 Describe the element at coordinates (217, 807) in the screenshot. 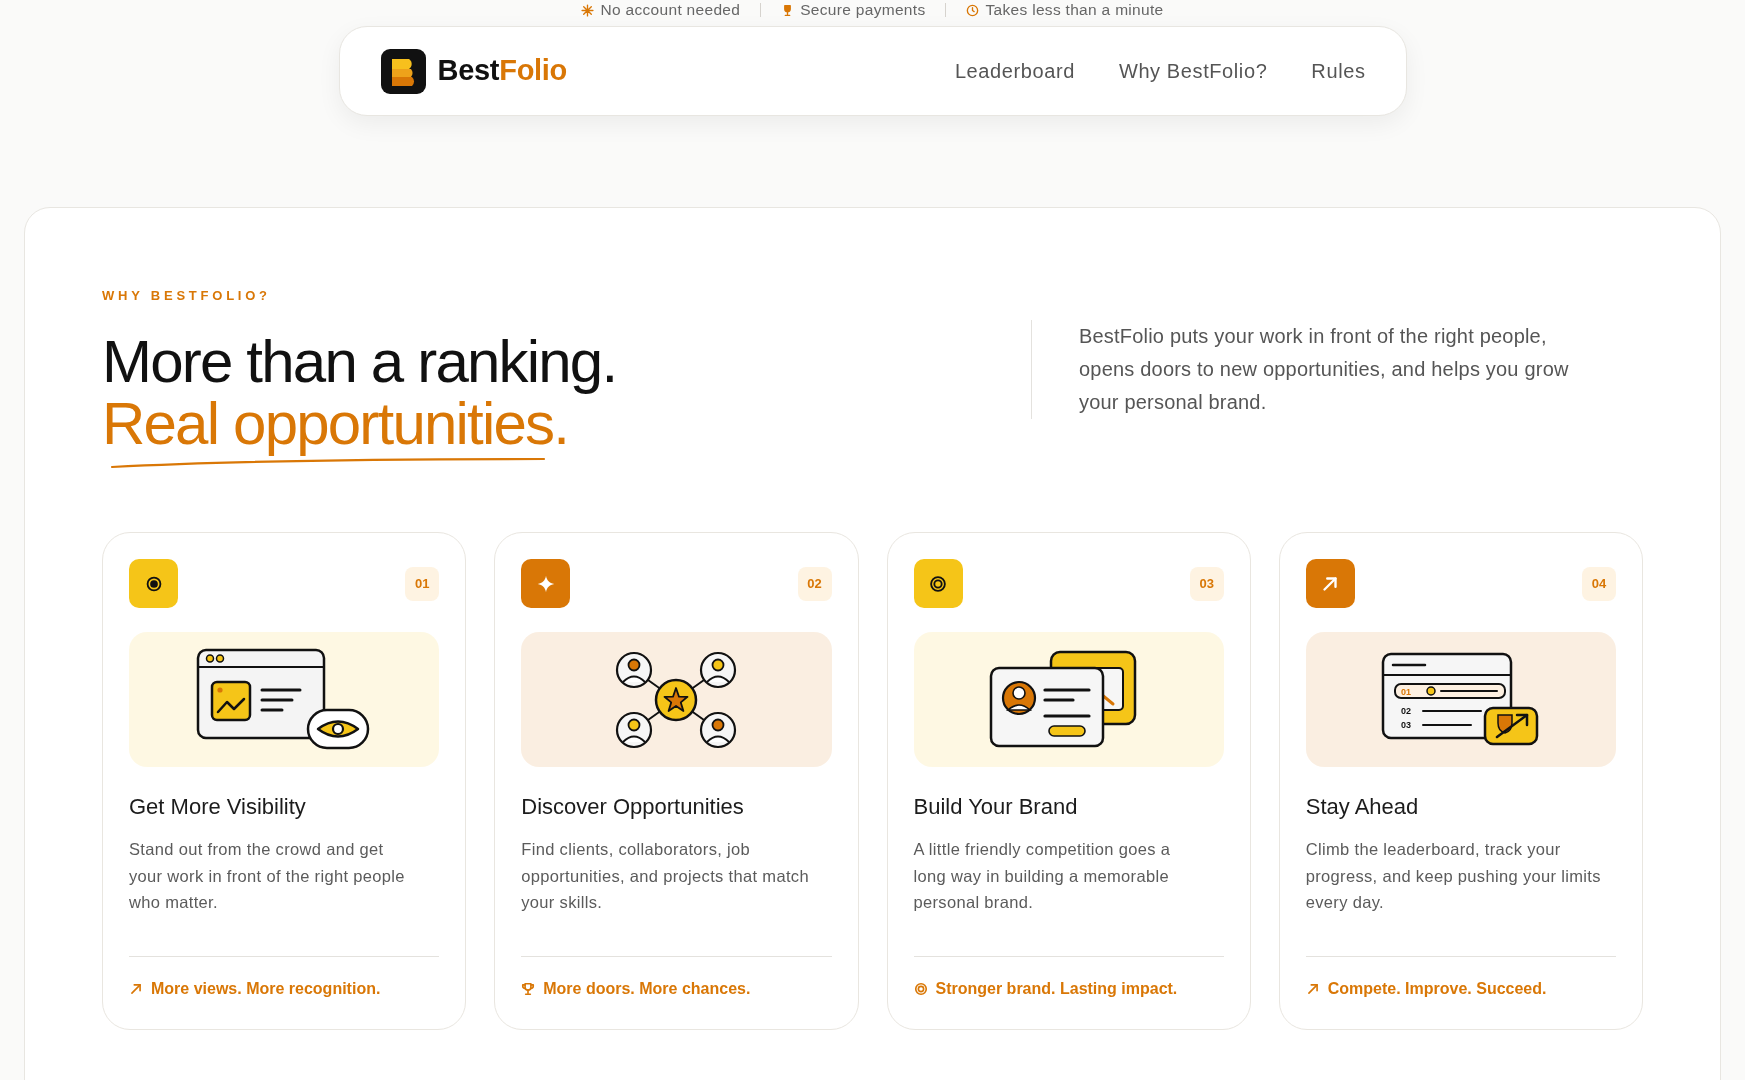

I see `card-title: Get More Visibility` at that location.